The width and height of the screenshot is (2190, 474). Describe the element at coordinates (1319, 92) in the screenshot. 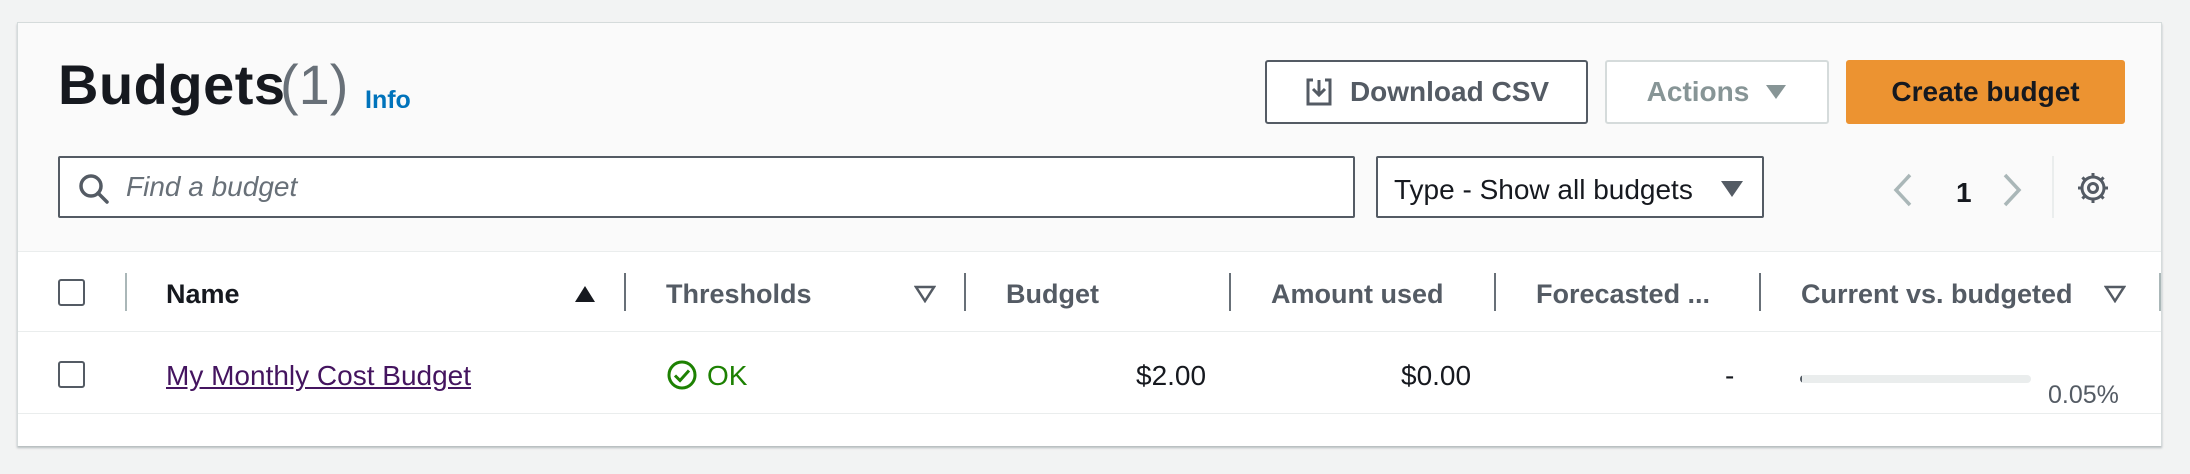

I see `download-icon` at that location.